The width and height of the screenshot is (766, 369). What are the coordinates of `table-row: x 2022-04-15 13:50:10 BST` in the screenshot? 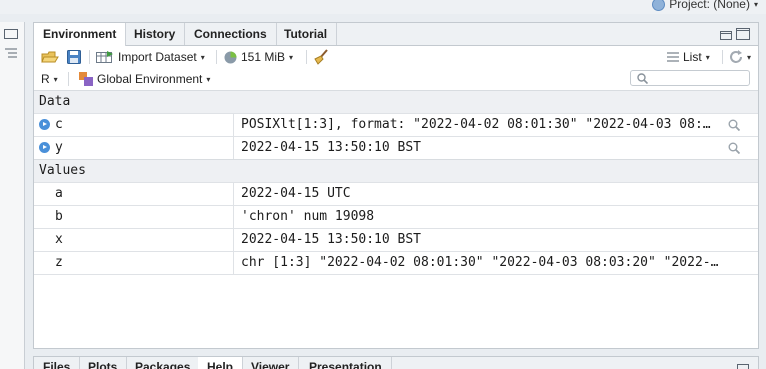 It's located at (396, 239).